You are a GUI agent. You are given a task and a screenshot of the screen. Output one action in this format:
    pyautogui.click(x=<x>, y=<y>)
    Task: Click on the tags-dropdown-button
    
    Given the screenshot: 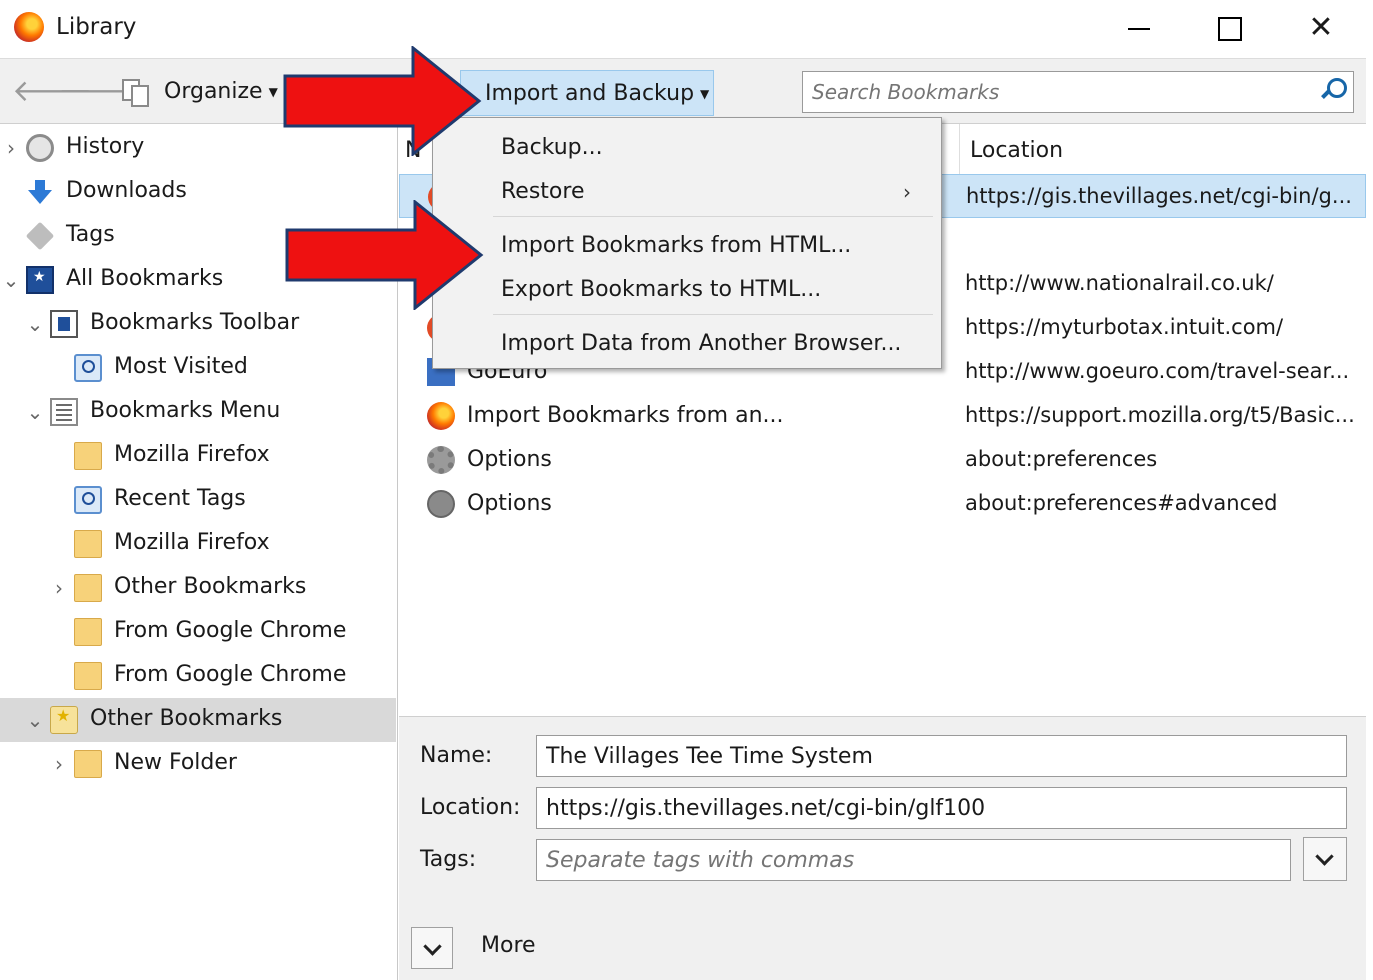 What is the action you would take?
    pyautogui.click(x=1325, y=859)
    